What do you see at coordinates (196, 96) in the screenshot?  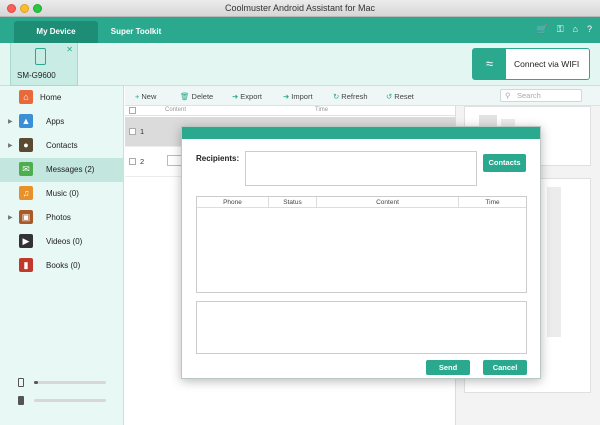 I see `delete-button: 🗑 Delete` at bounding box center [196, 96].